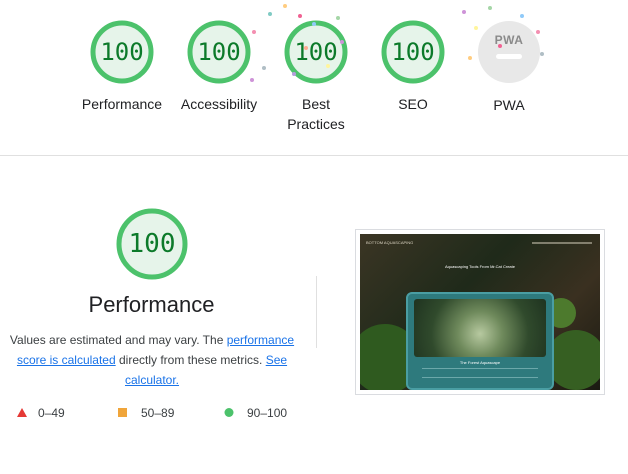 The width and height of the screenshot is (628, 474). I want to click on pwa-badge-icon: PWA, so click(509, 52).